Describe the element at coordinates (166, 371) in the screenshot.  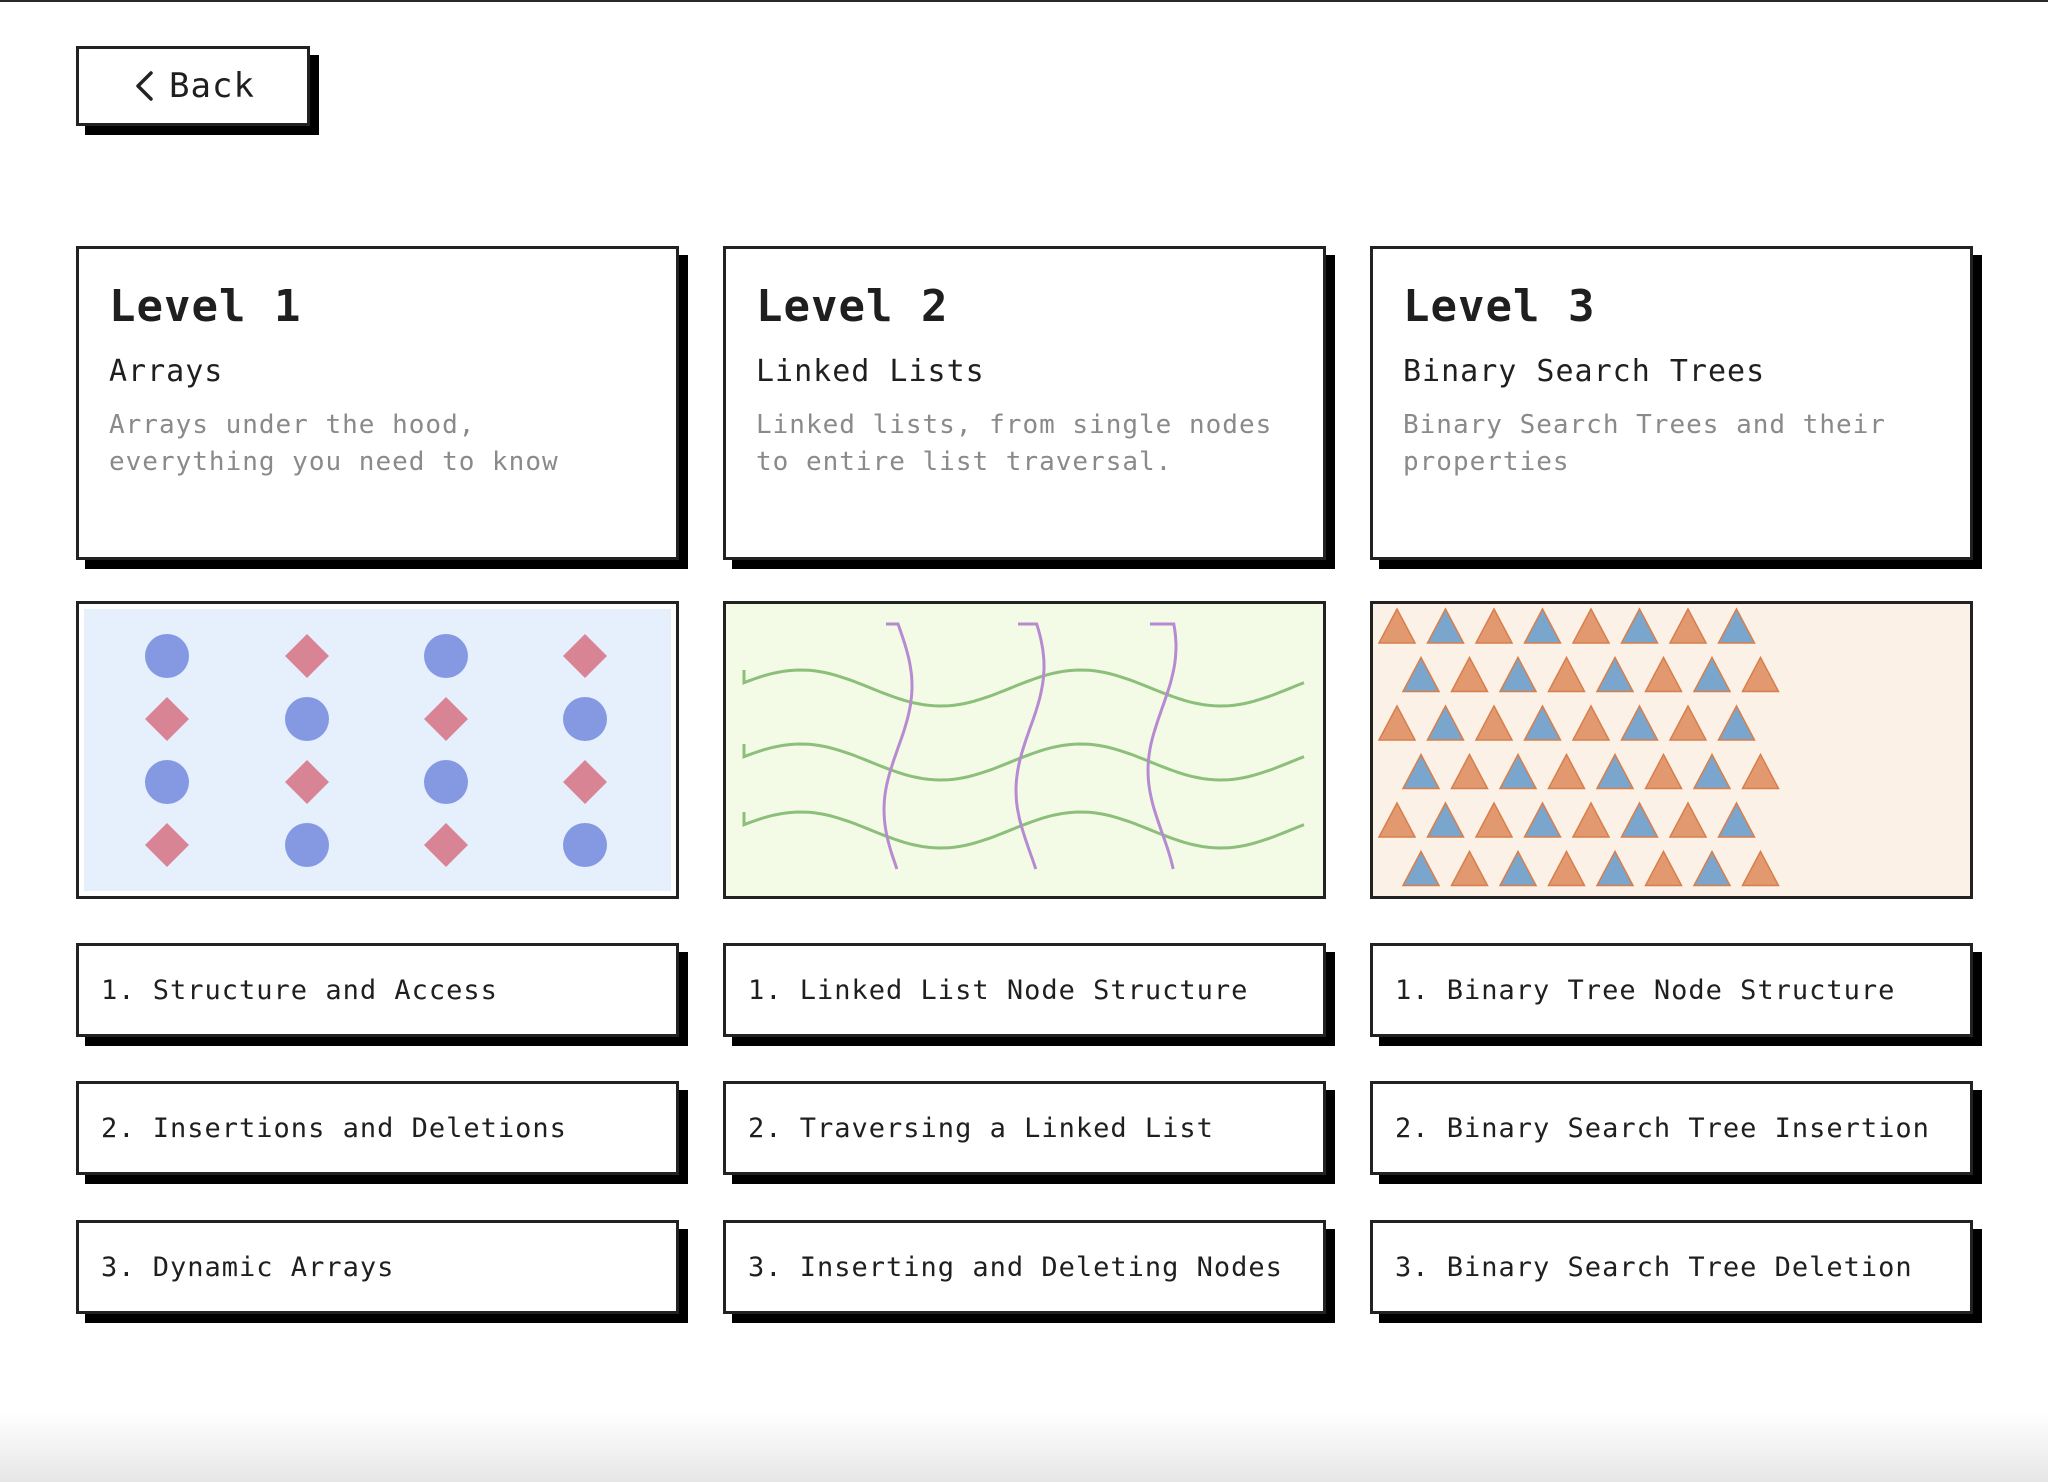
I see `level-topic: Arrays` at that location.